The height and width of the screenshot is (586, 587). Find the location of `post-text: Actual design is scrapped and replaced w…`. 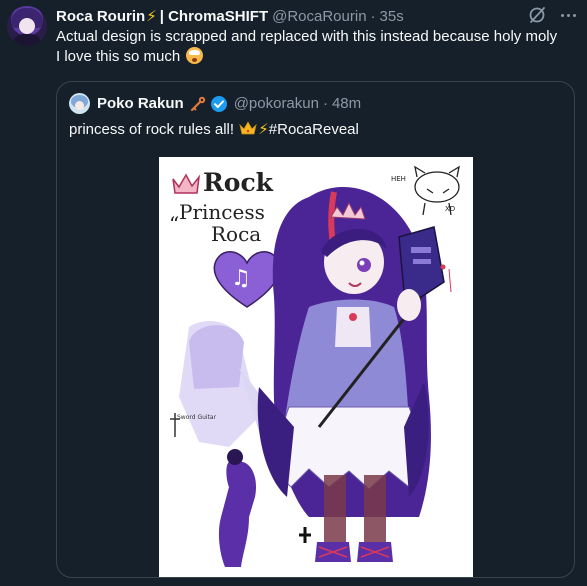

post-text: Actual design is scrapped and replaced w… is located at coordinates (318, 47).